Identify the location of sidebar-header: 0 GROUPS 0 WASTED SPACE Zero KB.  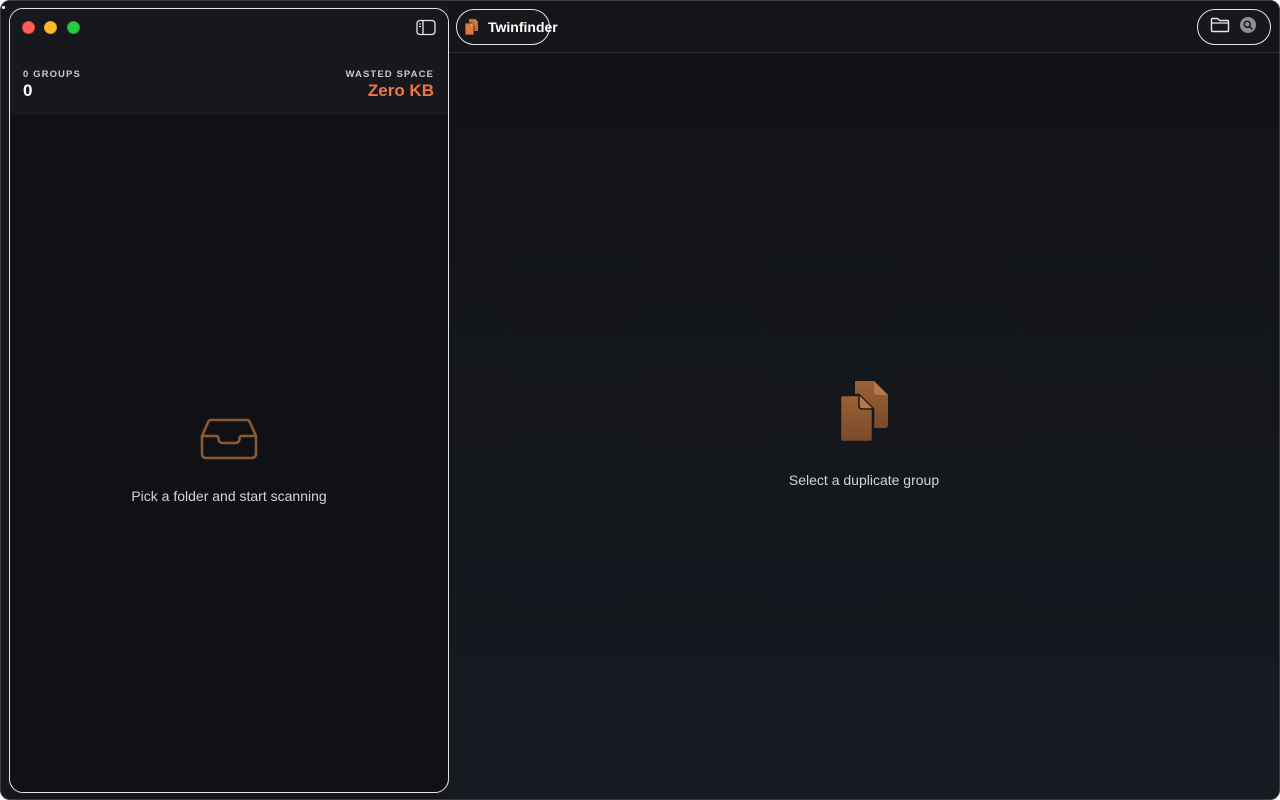
(229, 62).